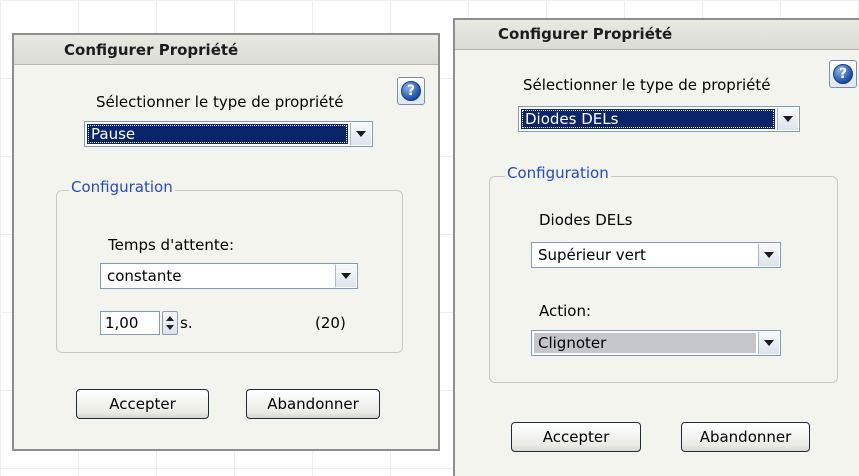  Describe the element at coordinates (657, 35) in the screenshot. I see `right-dialog-title: Configurer Propriété` at that location.